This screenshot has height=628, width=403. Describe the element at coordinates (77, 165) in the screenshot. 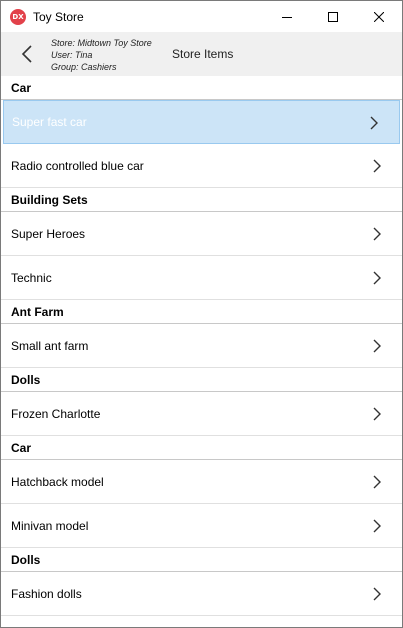

I see `list-item-label: Radio controlled blue car` at that location.